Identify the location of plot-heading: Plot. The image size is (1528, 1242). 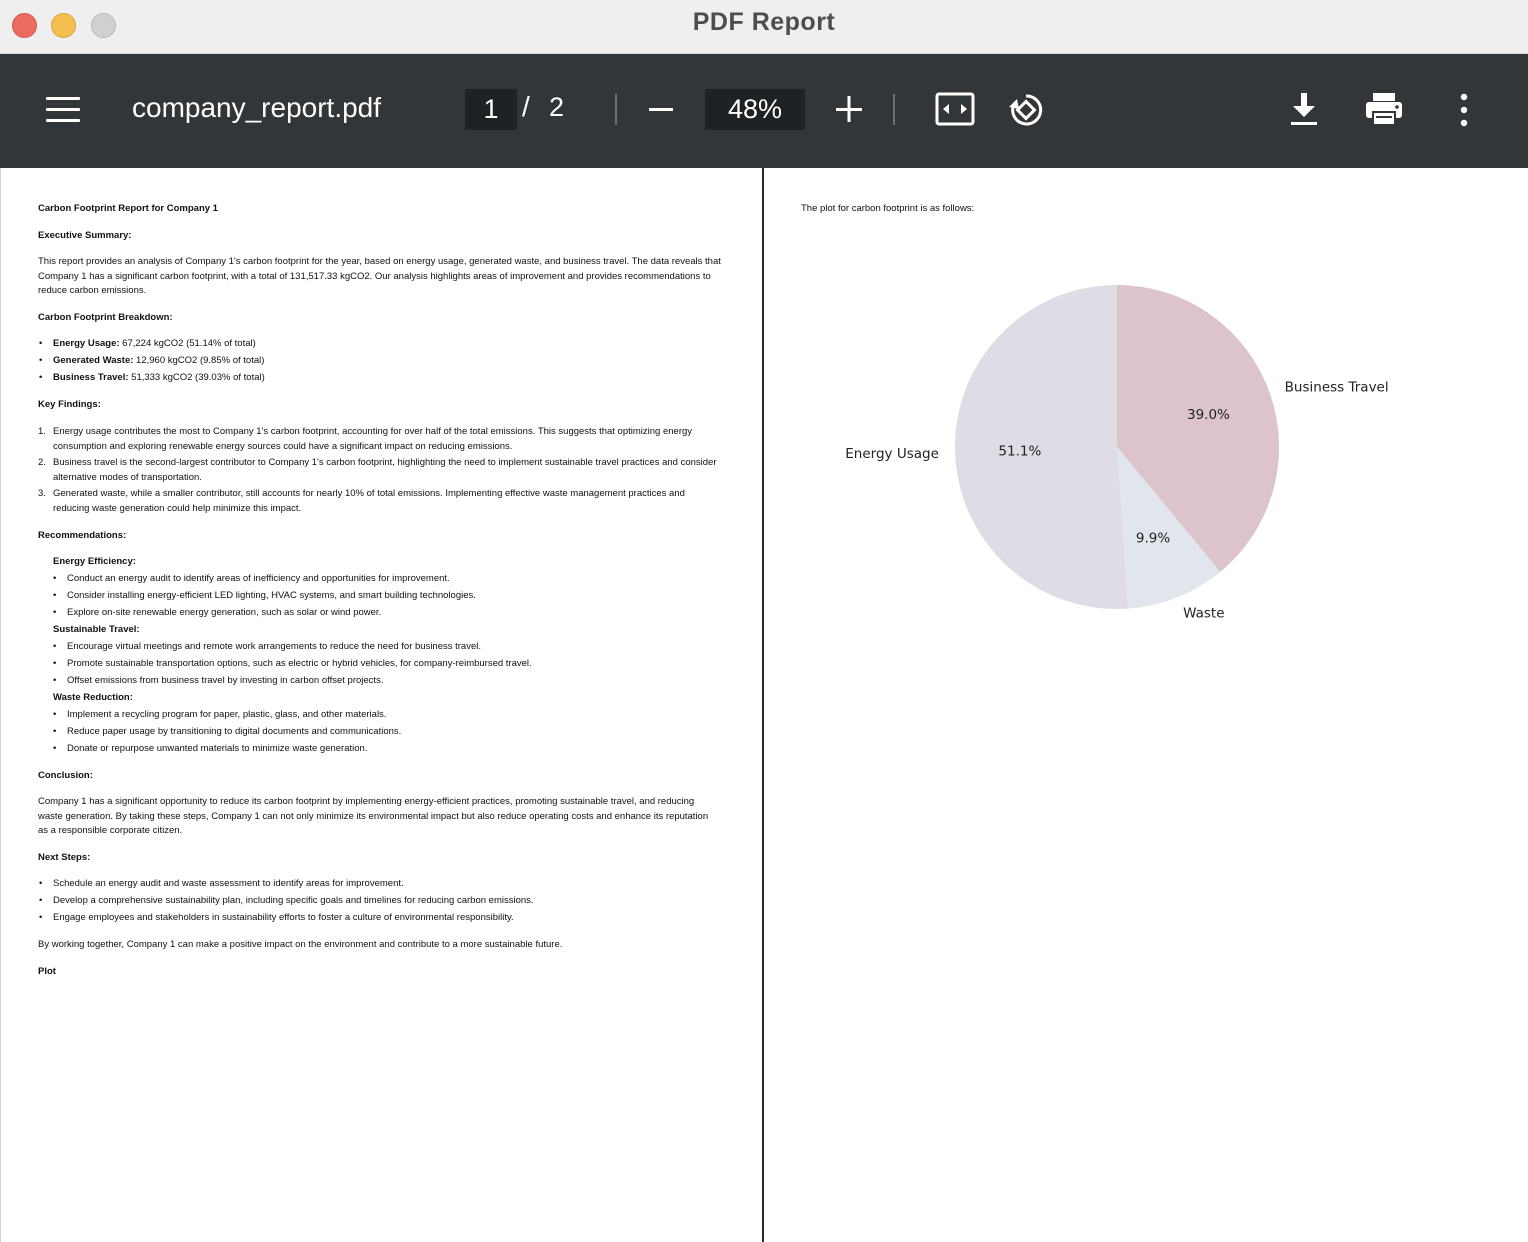
(47, 971).